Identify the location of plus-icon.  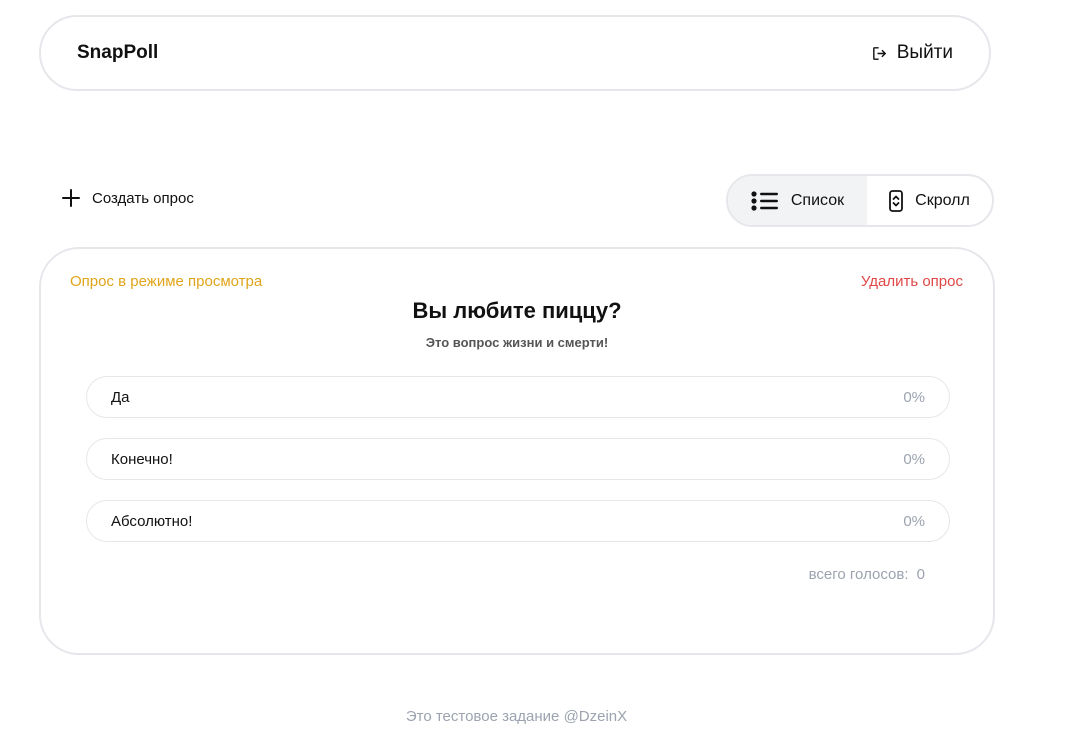
(71, 198).